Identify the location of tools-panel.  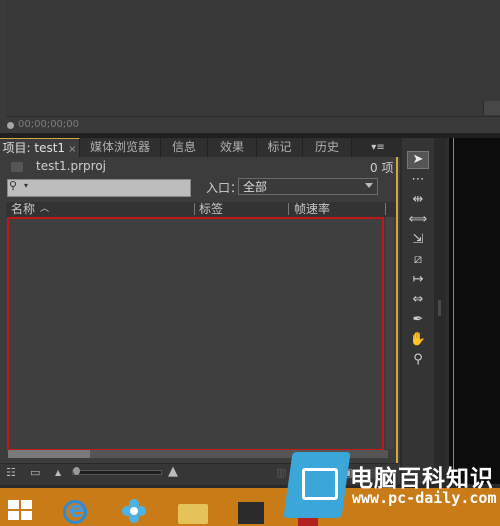
(418, 311).